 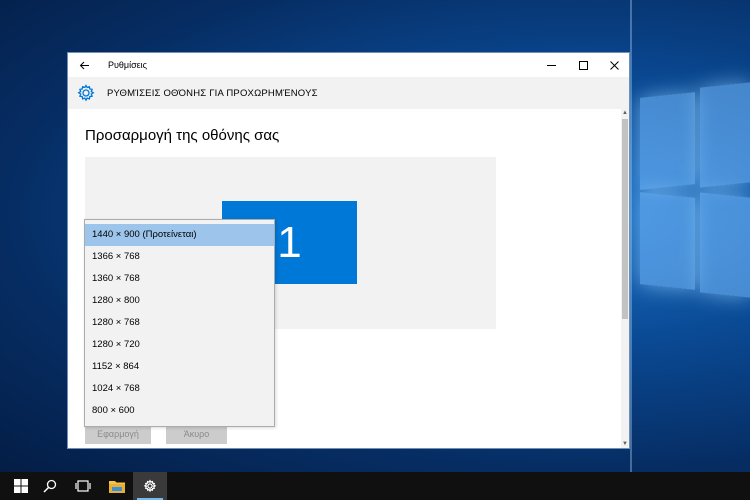 I want to click on resolution-option: 1366 × 768, so click(x=179, y=257).